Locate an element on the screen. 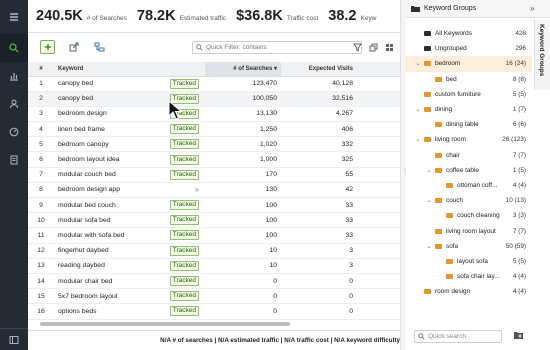 The image size is (550, 350). group-item: ⌄ couch 10 (13) is located at coordinates (469, 200).